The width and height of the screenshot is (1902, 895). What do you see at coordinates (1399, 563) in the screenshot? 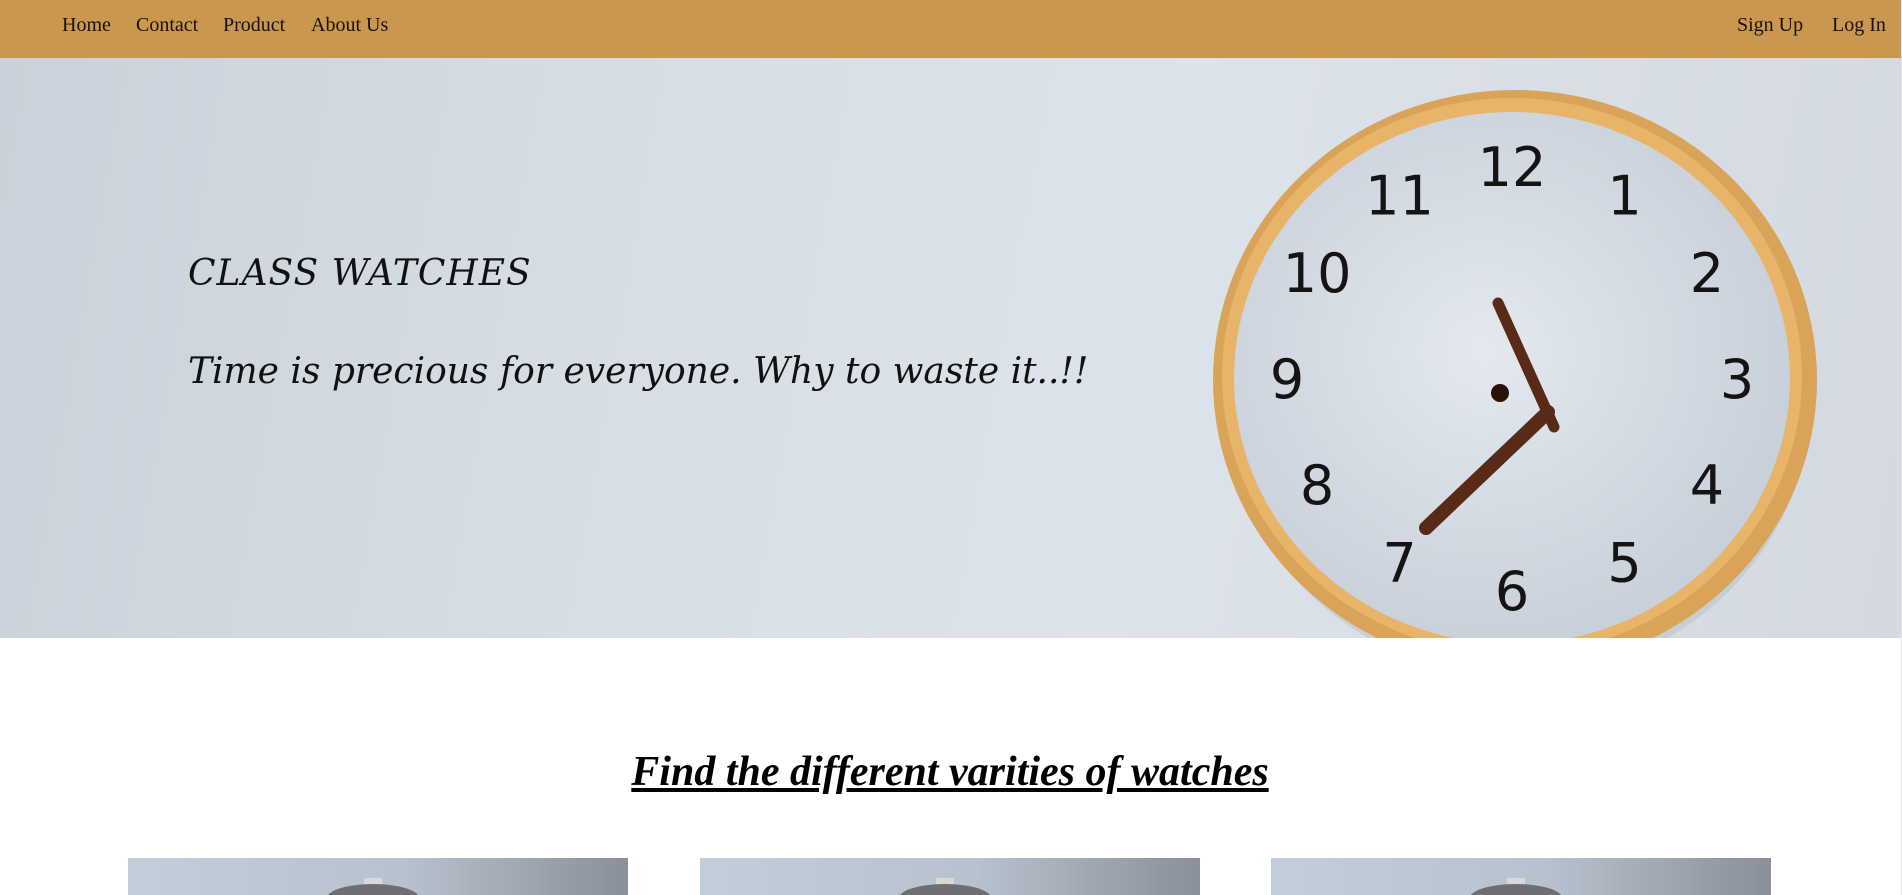
I see `clock-numeral: 7` at bounding box center [1399, 563].